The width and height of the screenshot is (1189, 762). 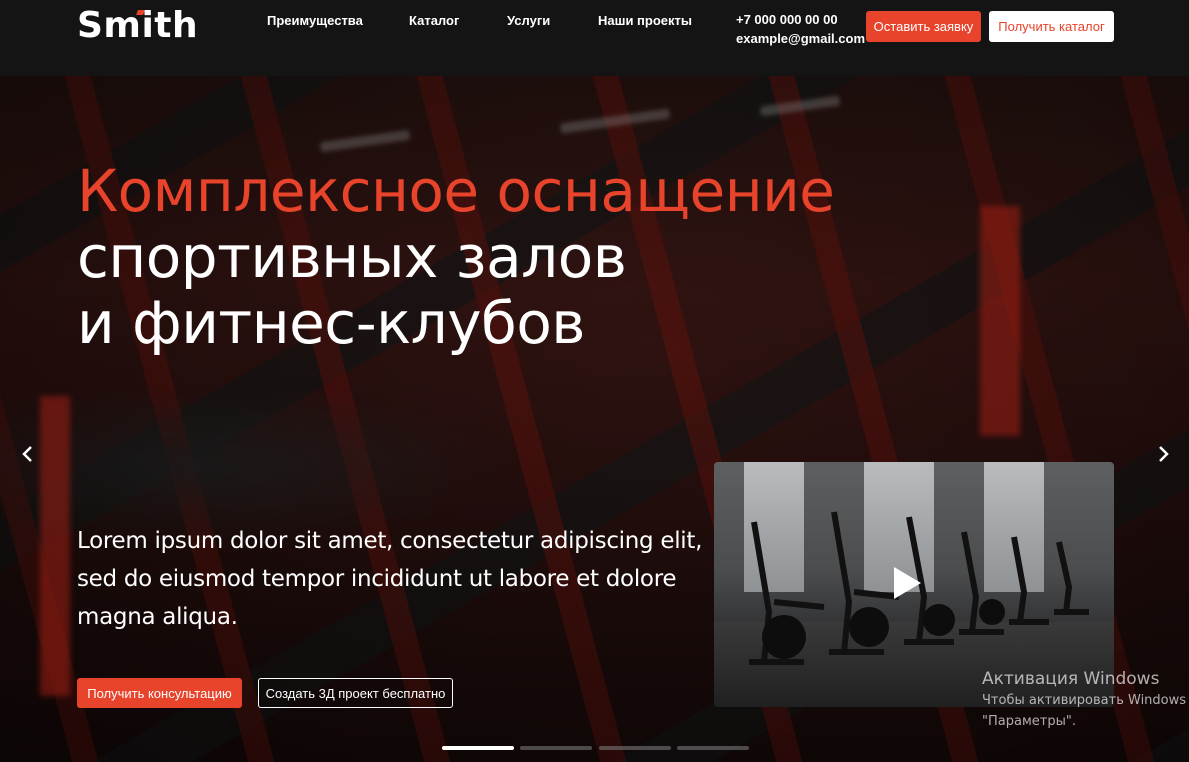 I want to click on play-icon, so click(x=907, y=583).